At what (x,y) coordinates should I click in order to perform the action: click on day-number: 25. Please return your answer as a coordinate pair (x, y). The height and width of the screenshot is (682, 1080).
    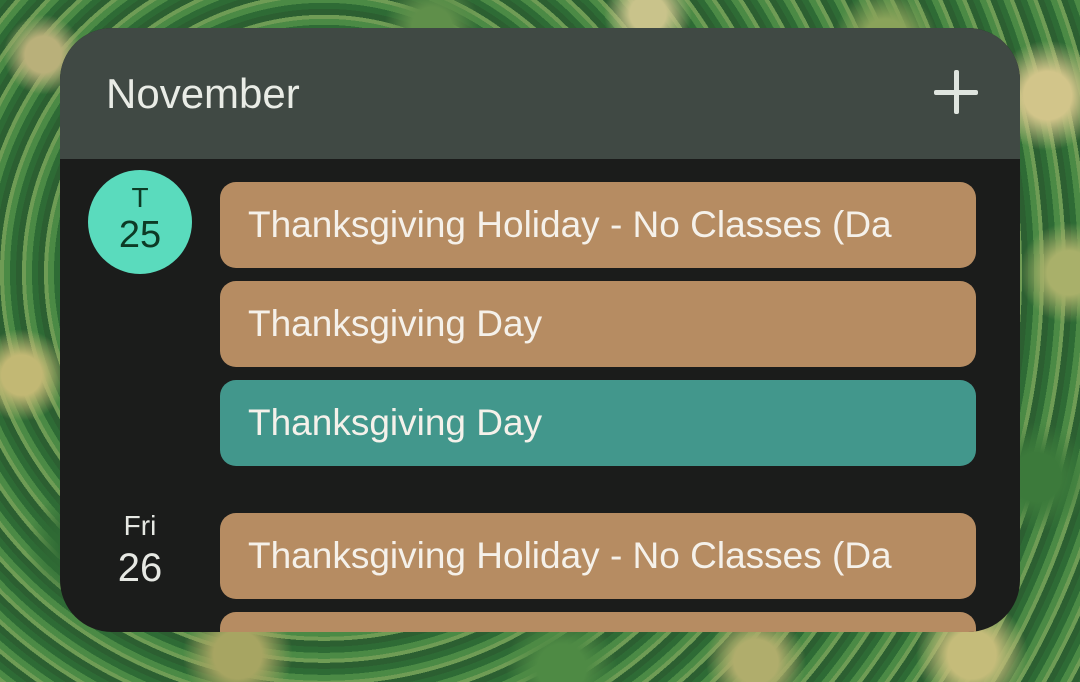
    Looking at the image, I should click on (140, 235).